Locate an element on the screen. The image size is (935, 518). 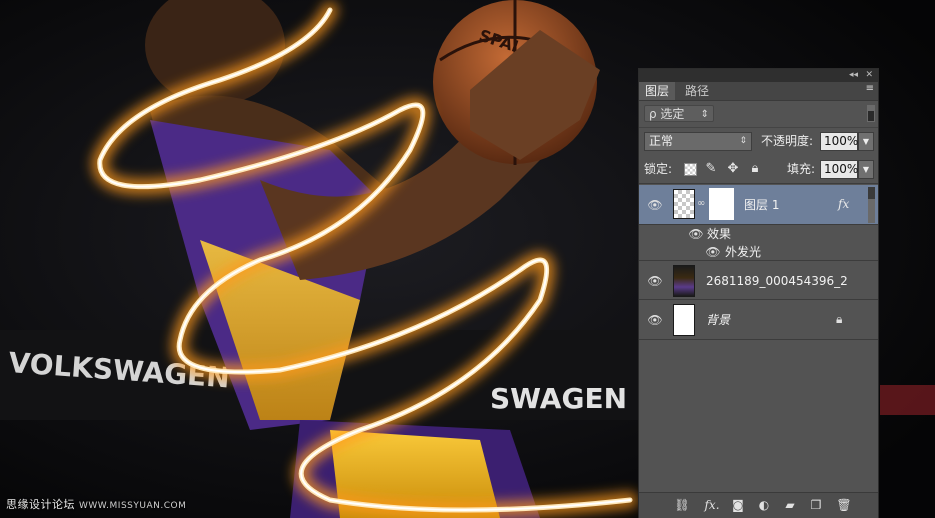
layer-mask-thumbnail is located at coordinates (721, 204).